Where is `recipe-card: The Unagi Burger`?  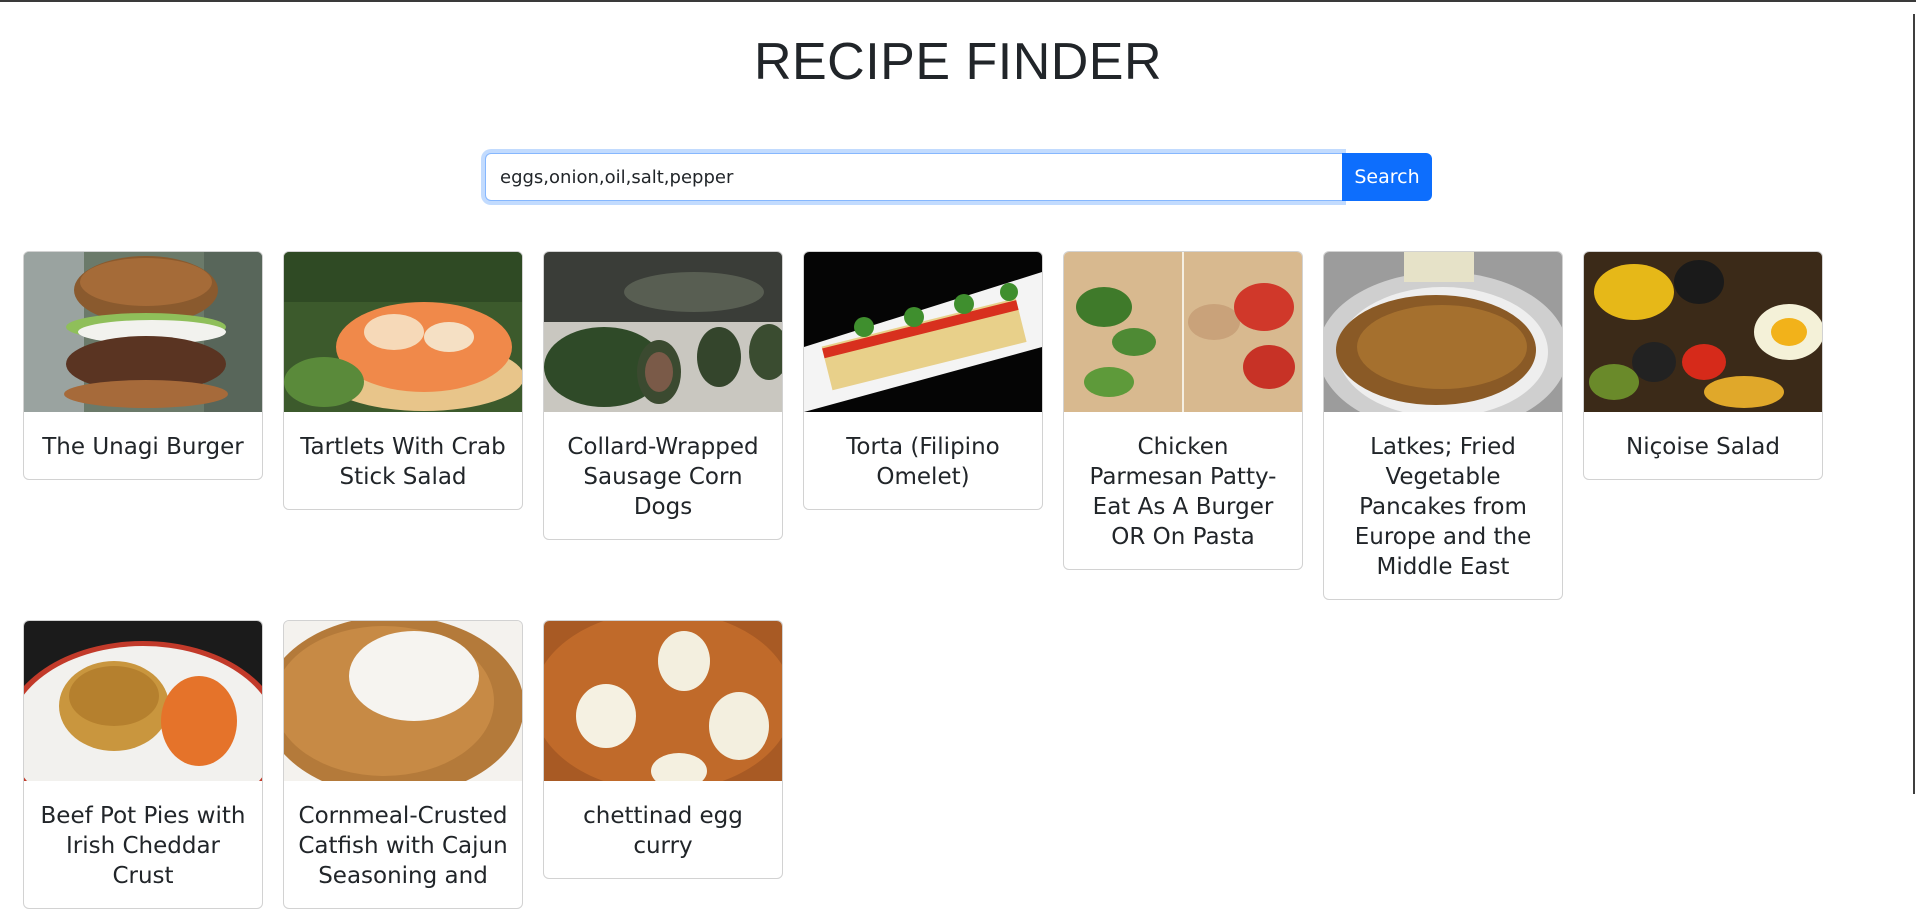 recipe-card: The Unagi Burger is located at coordinates (143, 365).